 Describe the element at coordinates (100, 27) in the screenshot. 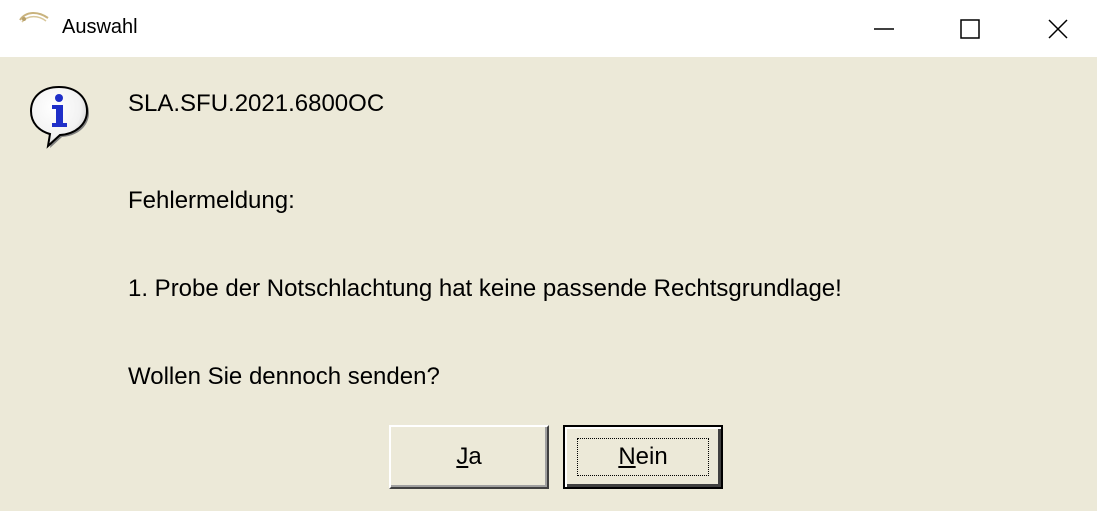

I see `window-title: Auswahl` at that location.